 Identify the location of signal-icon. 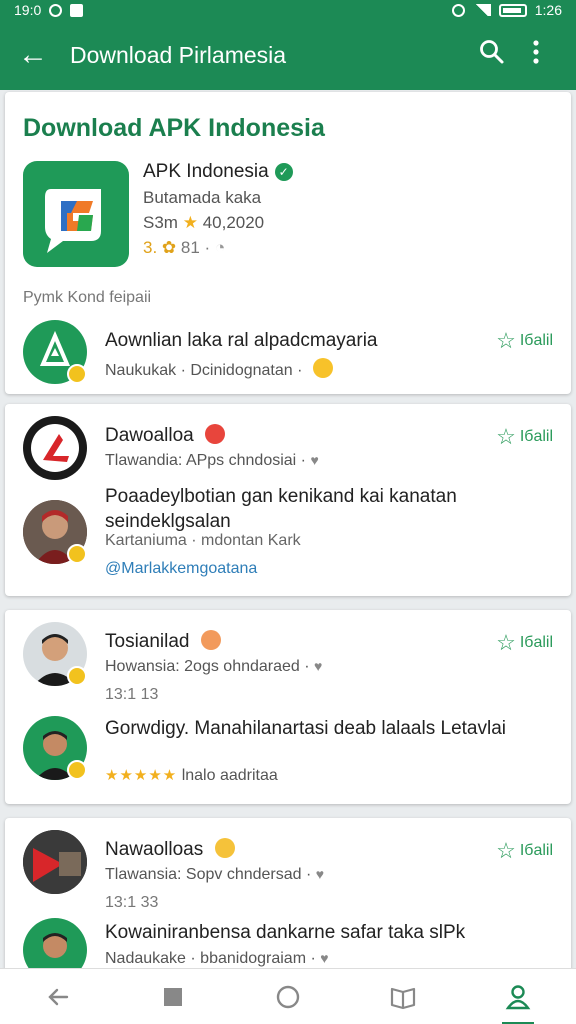
(481, 10).